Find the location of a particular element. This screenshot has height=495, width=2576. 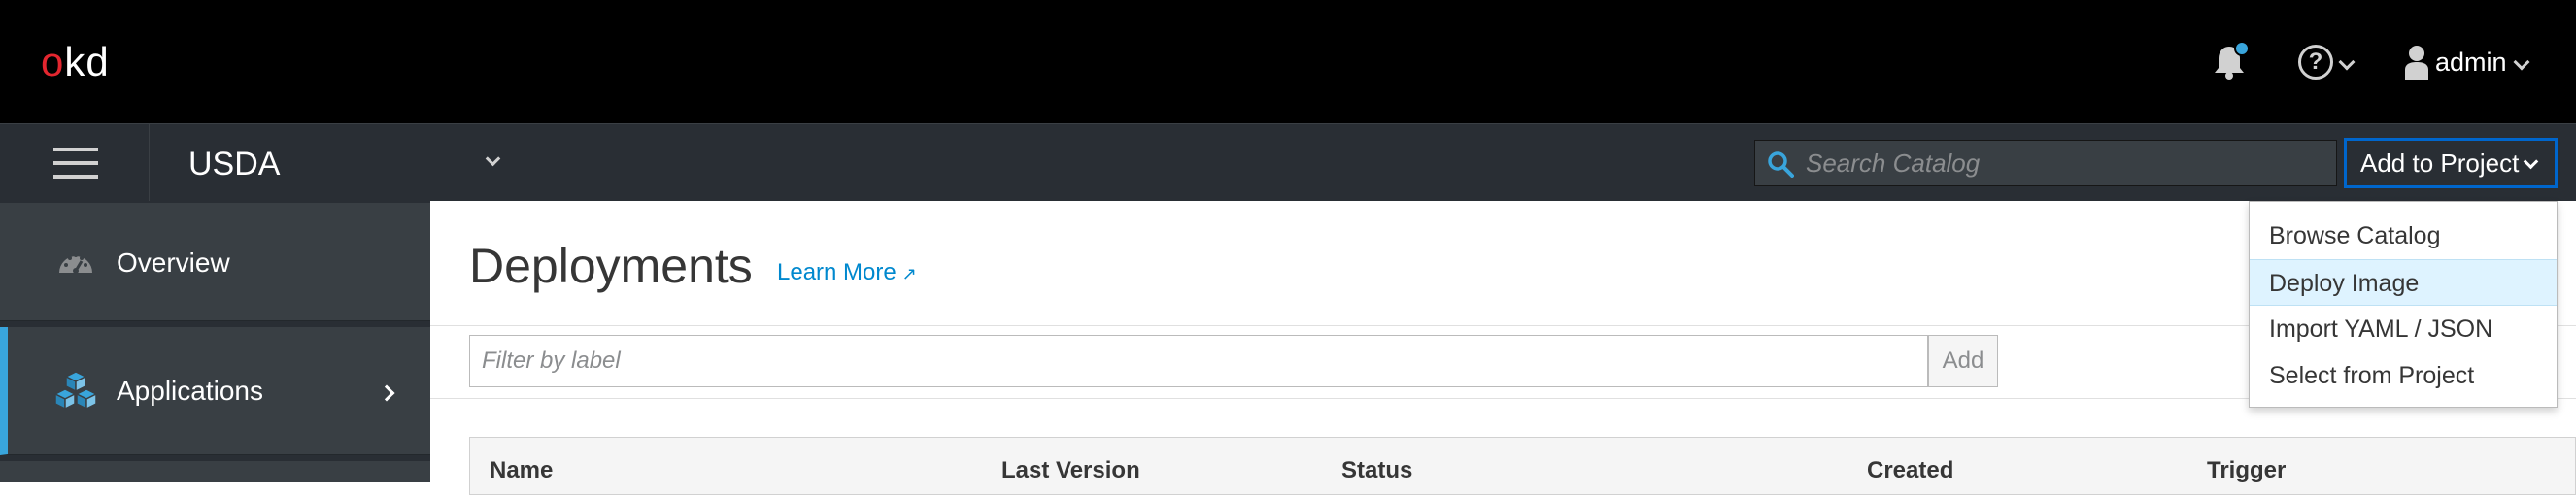

filter-add-button: Add is located at coordinates (1963, 361).